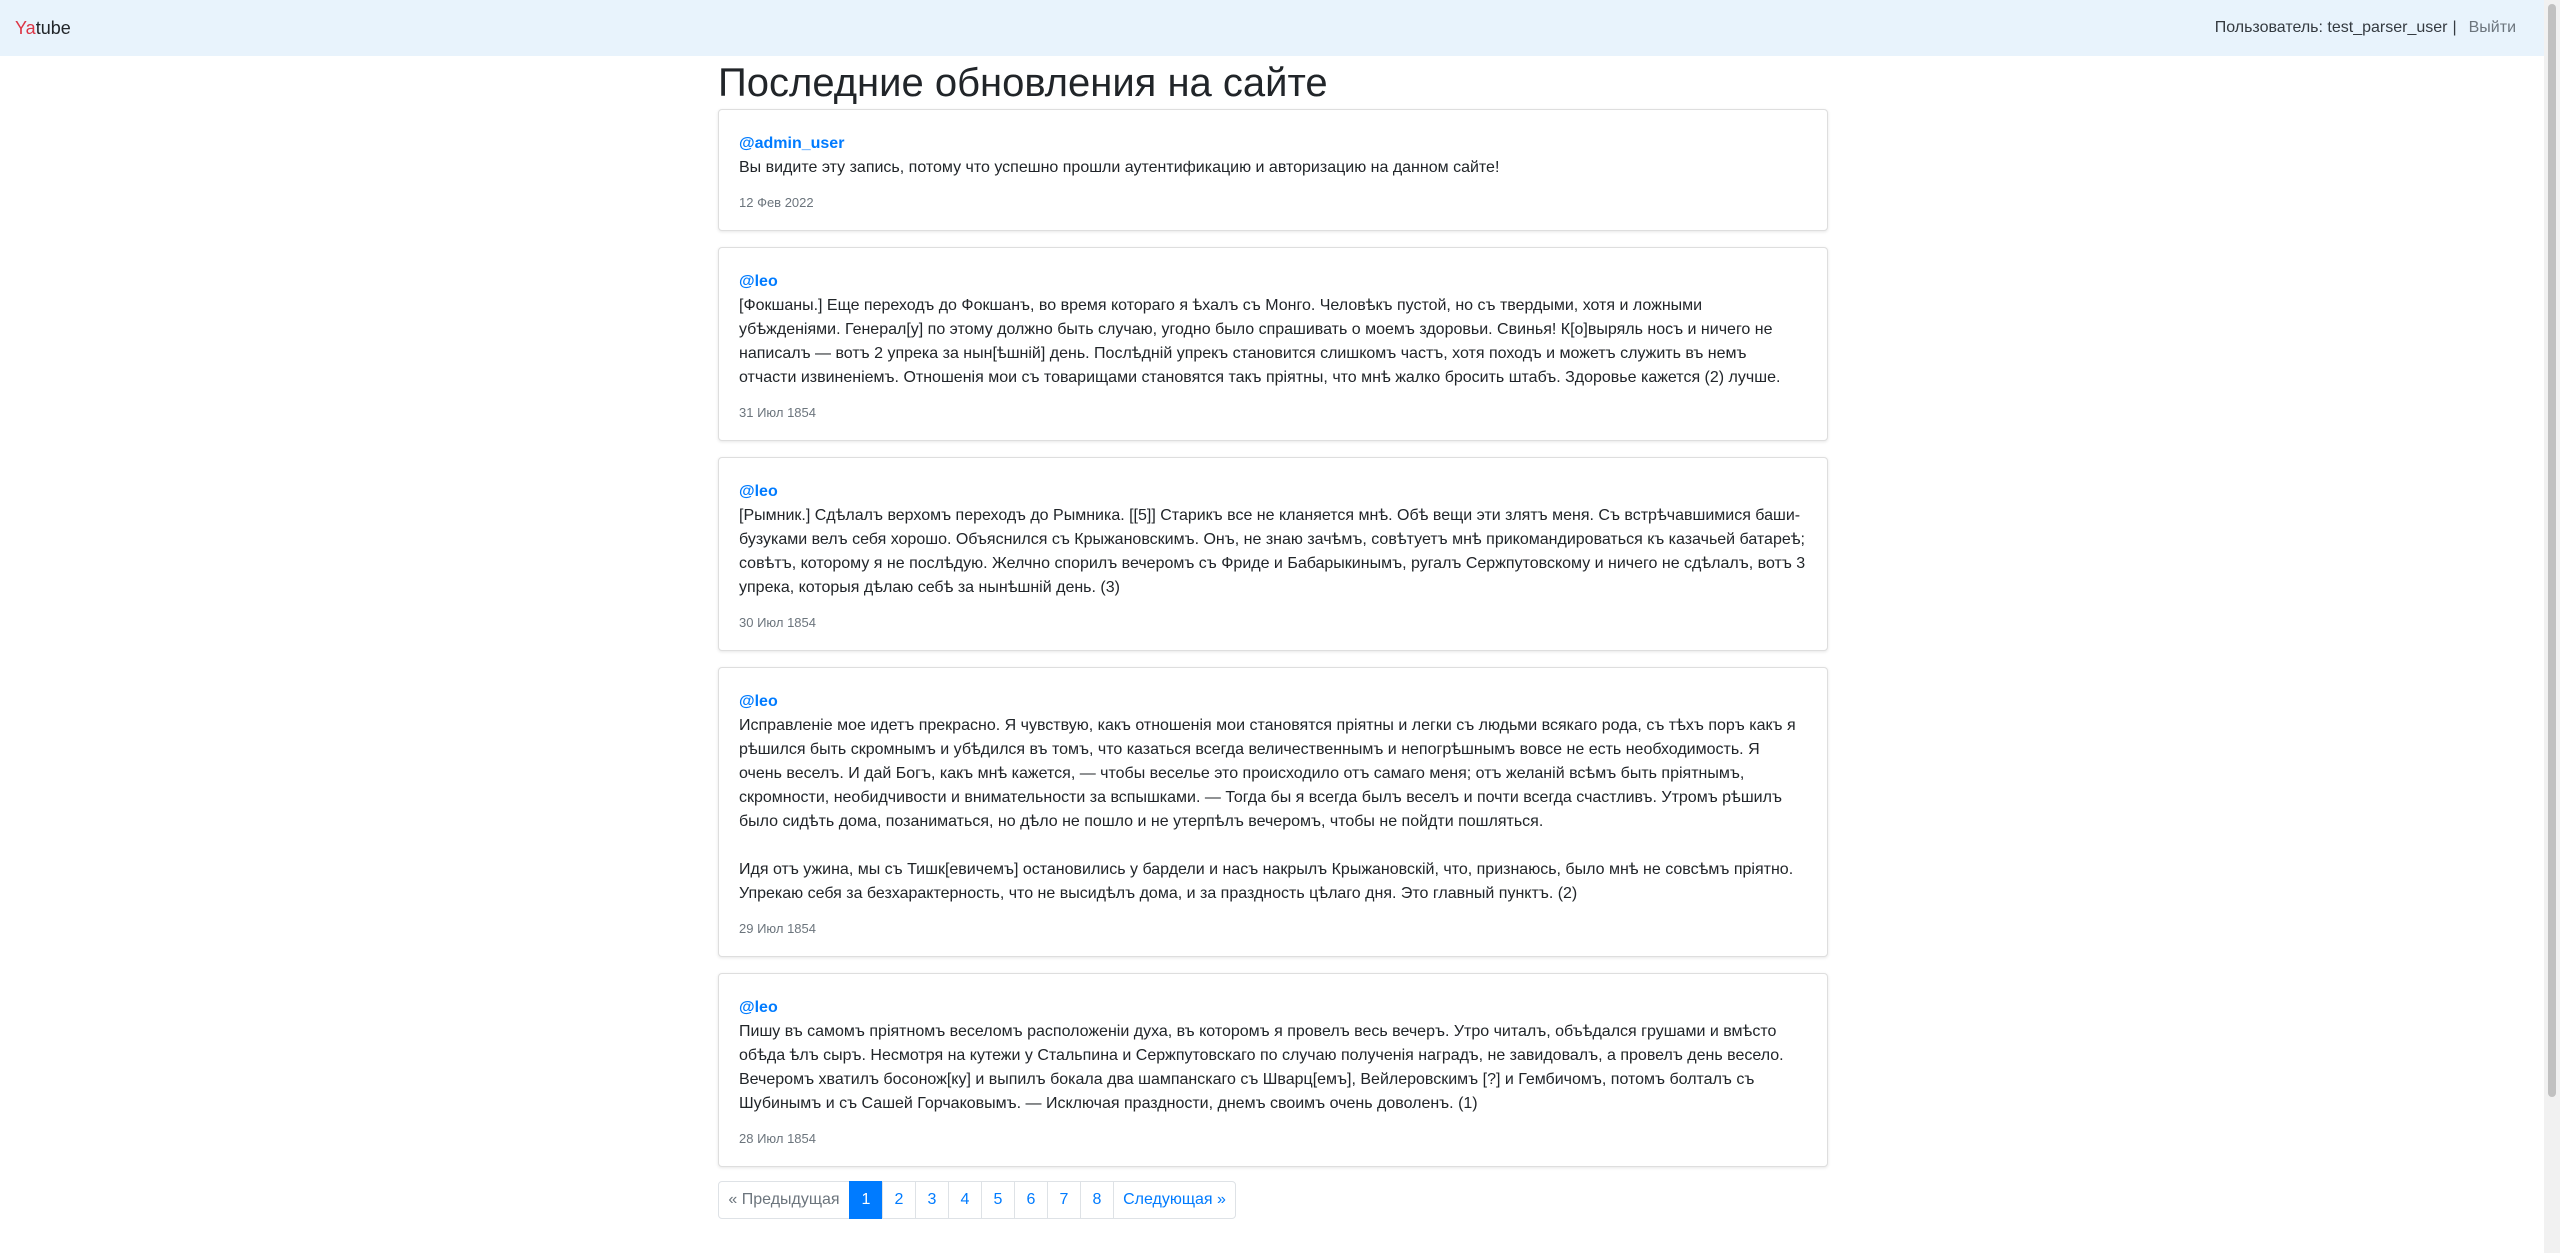 This screenshot has height=1253, width=2560. I want to click on pagination-page-8: 8, so click(1097, 1200).